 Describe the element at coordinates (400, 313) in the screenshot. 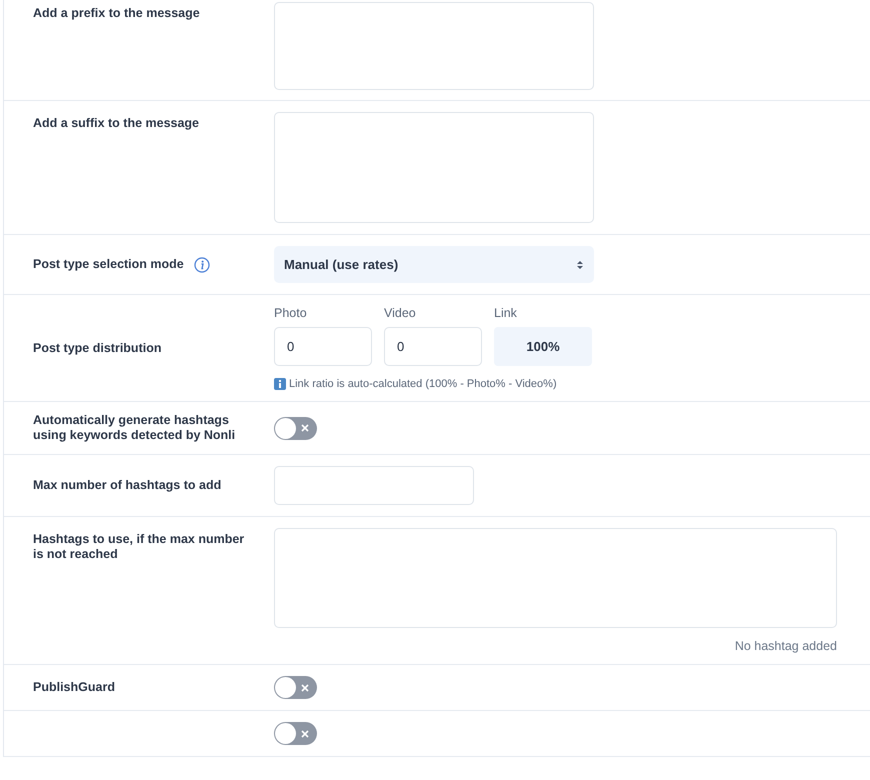

I see `field-label: Video` at that location.